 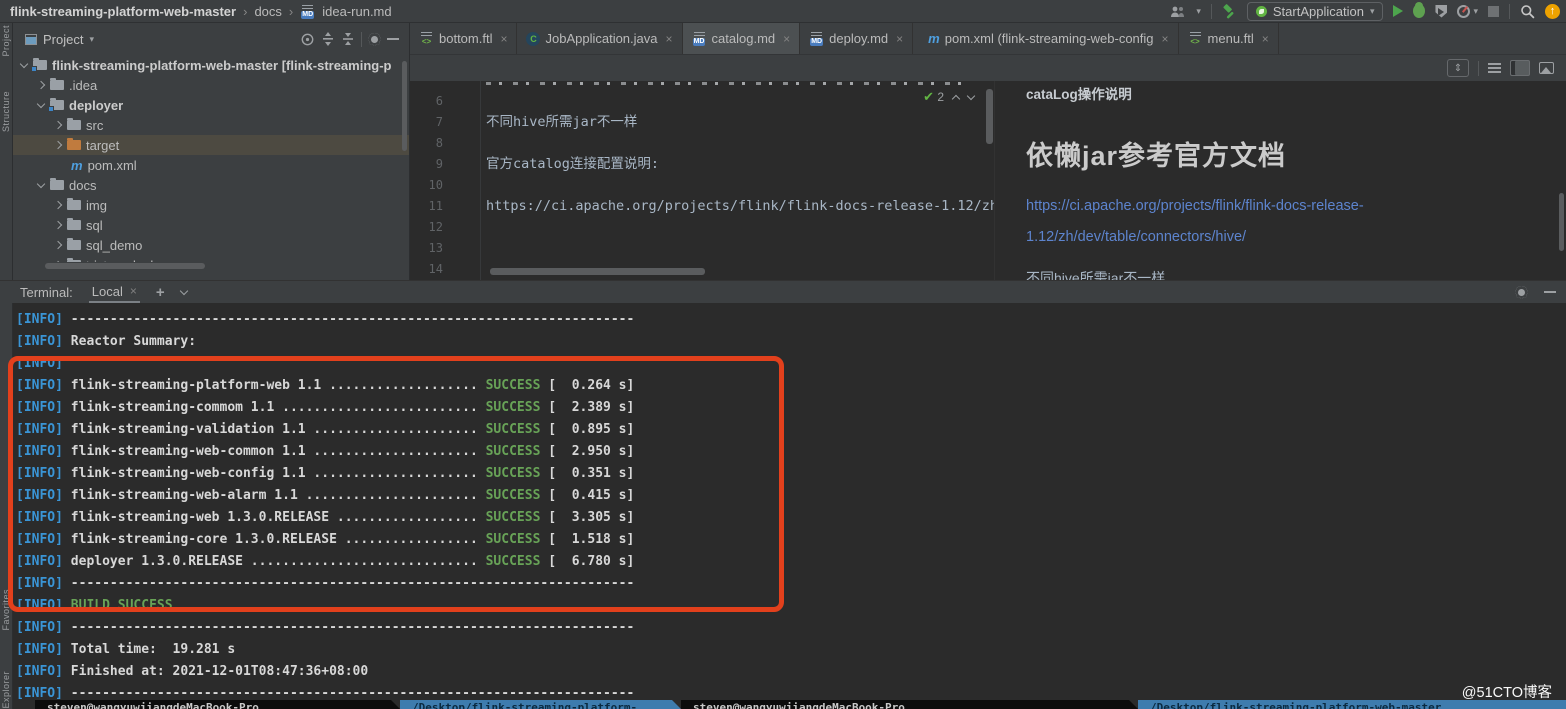 I want to click on terminal-hide-icon, so click(x=1550, y=292).